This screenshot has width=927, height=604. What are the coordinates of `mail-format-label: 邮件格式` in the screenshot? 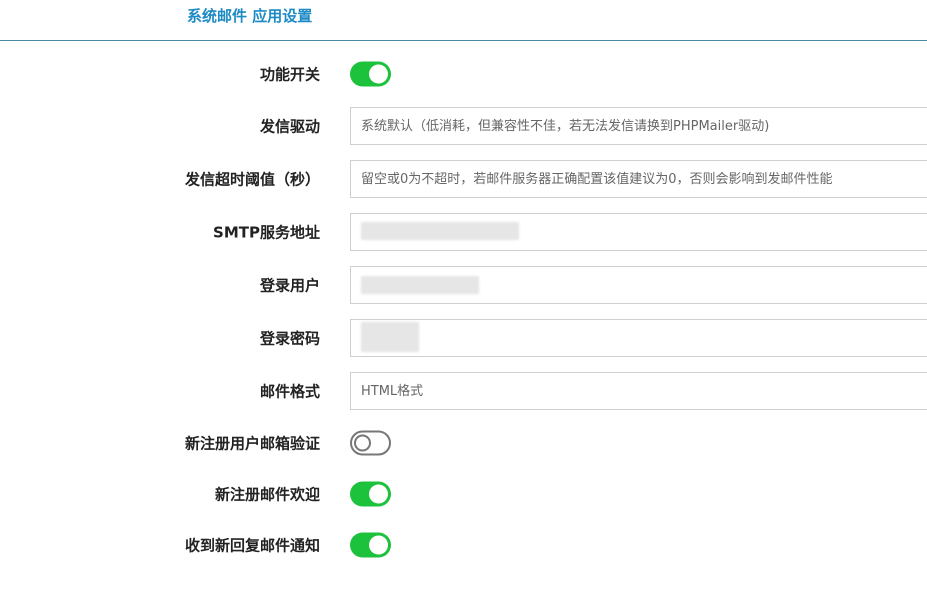 It's located at (289, 391).